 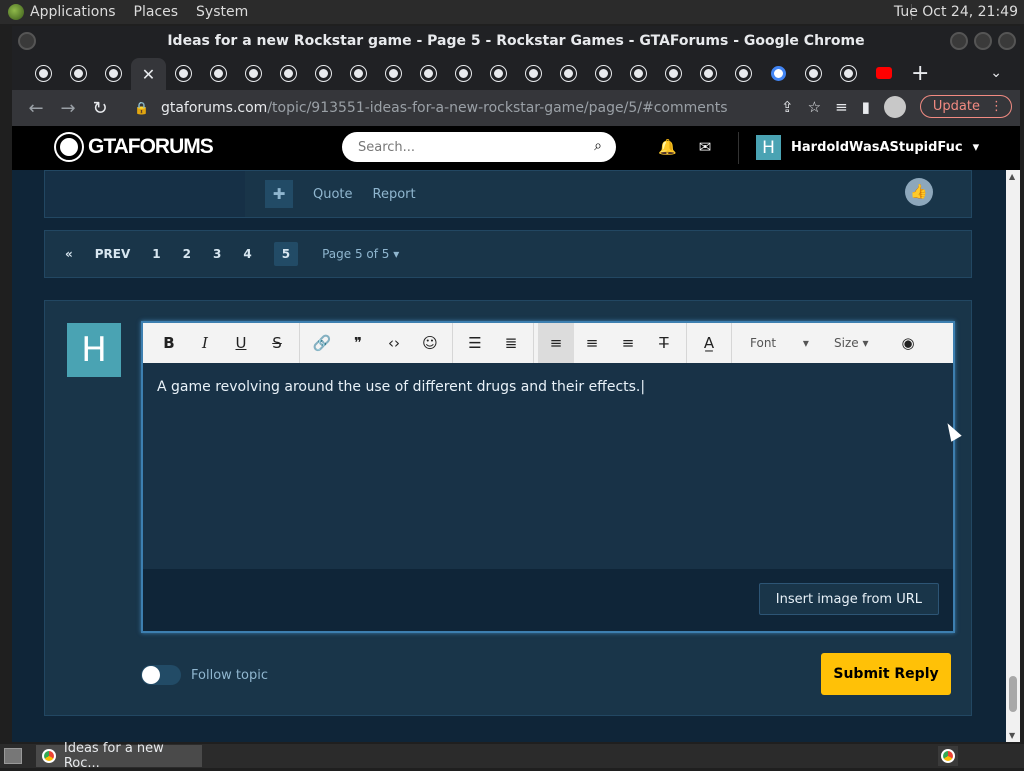 What do you see at coordinates (113, 254) in the screenshot?
I see `prev-page-link: PREV` at bounding box center [113, 254].